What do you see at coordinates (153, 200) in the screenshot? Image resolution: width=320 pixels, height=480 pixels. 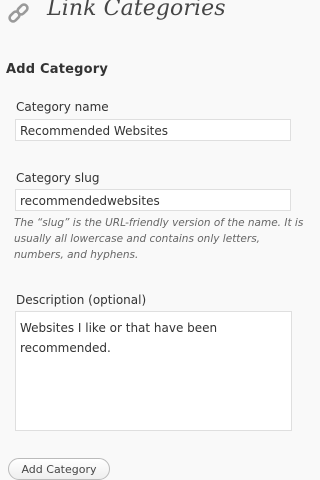 I see `category-slug-input` at bounding box center [153, 200].